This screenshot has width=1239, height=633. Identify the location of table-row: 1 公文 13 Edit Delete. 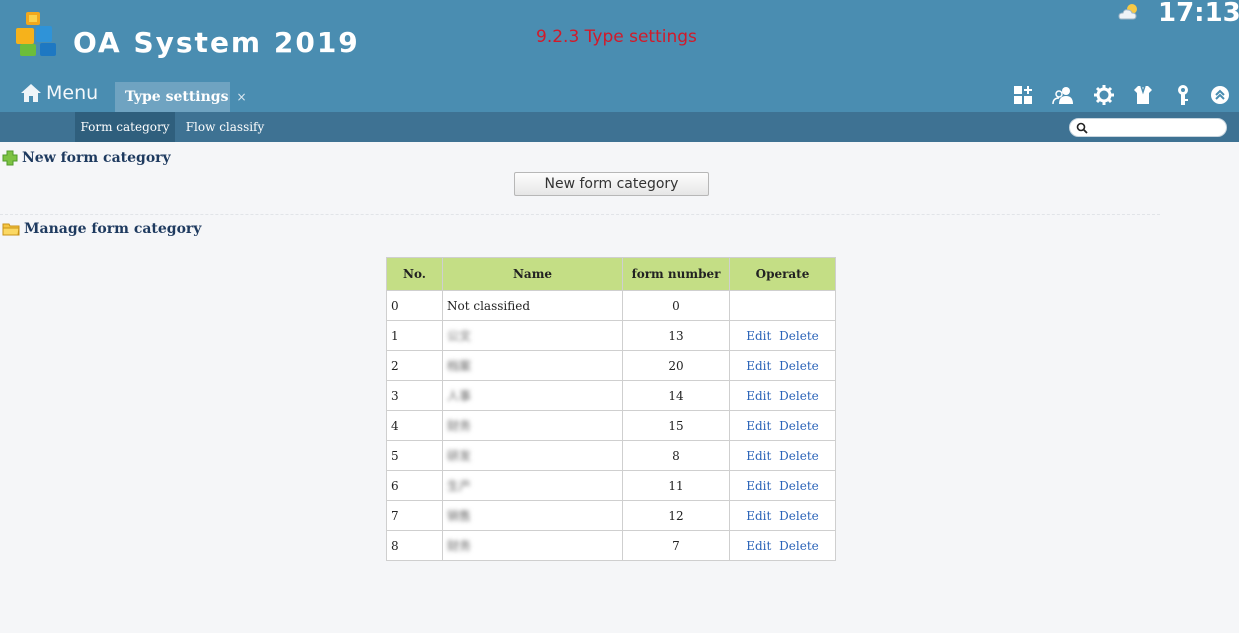
(611, 335).